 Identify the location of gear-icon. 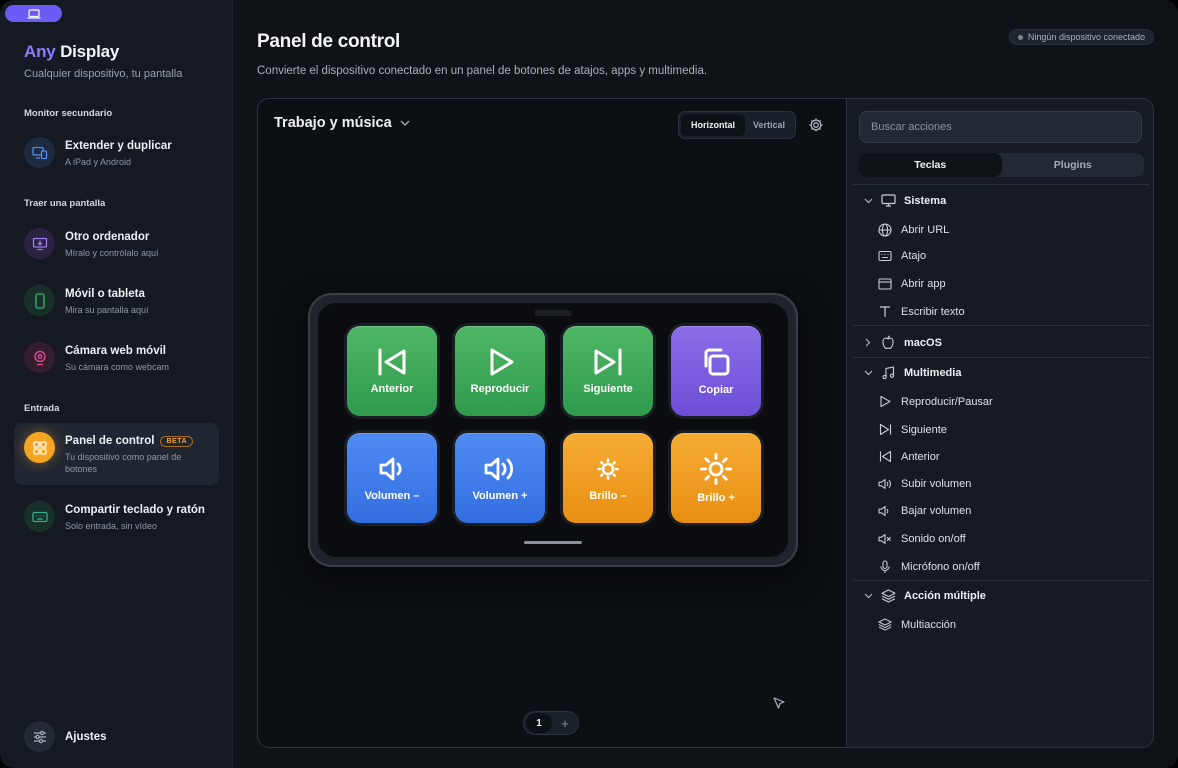
(816, 127).